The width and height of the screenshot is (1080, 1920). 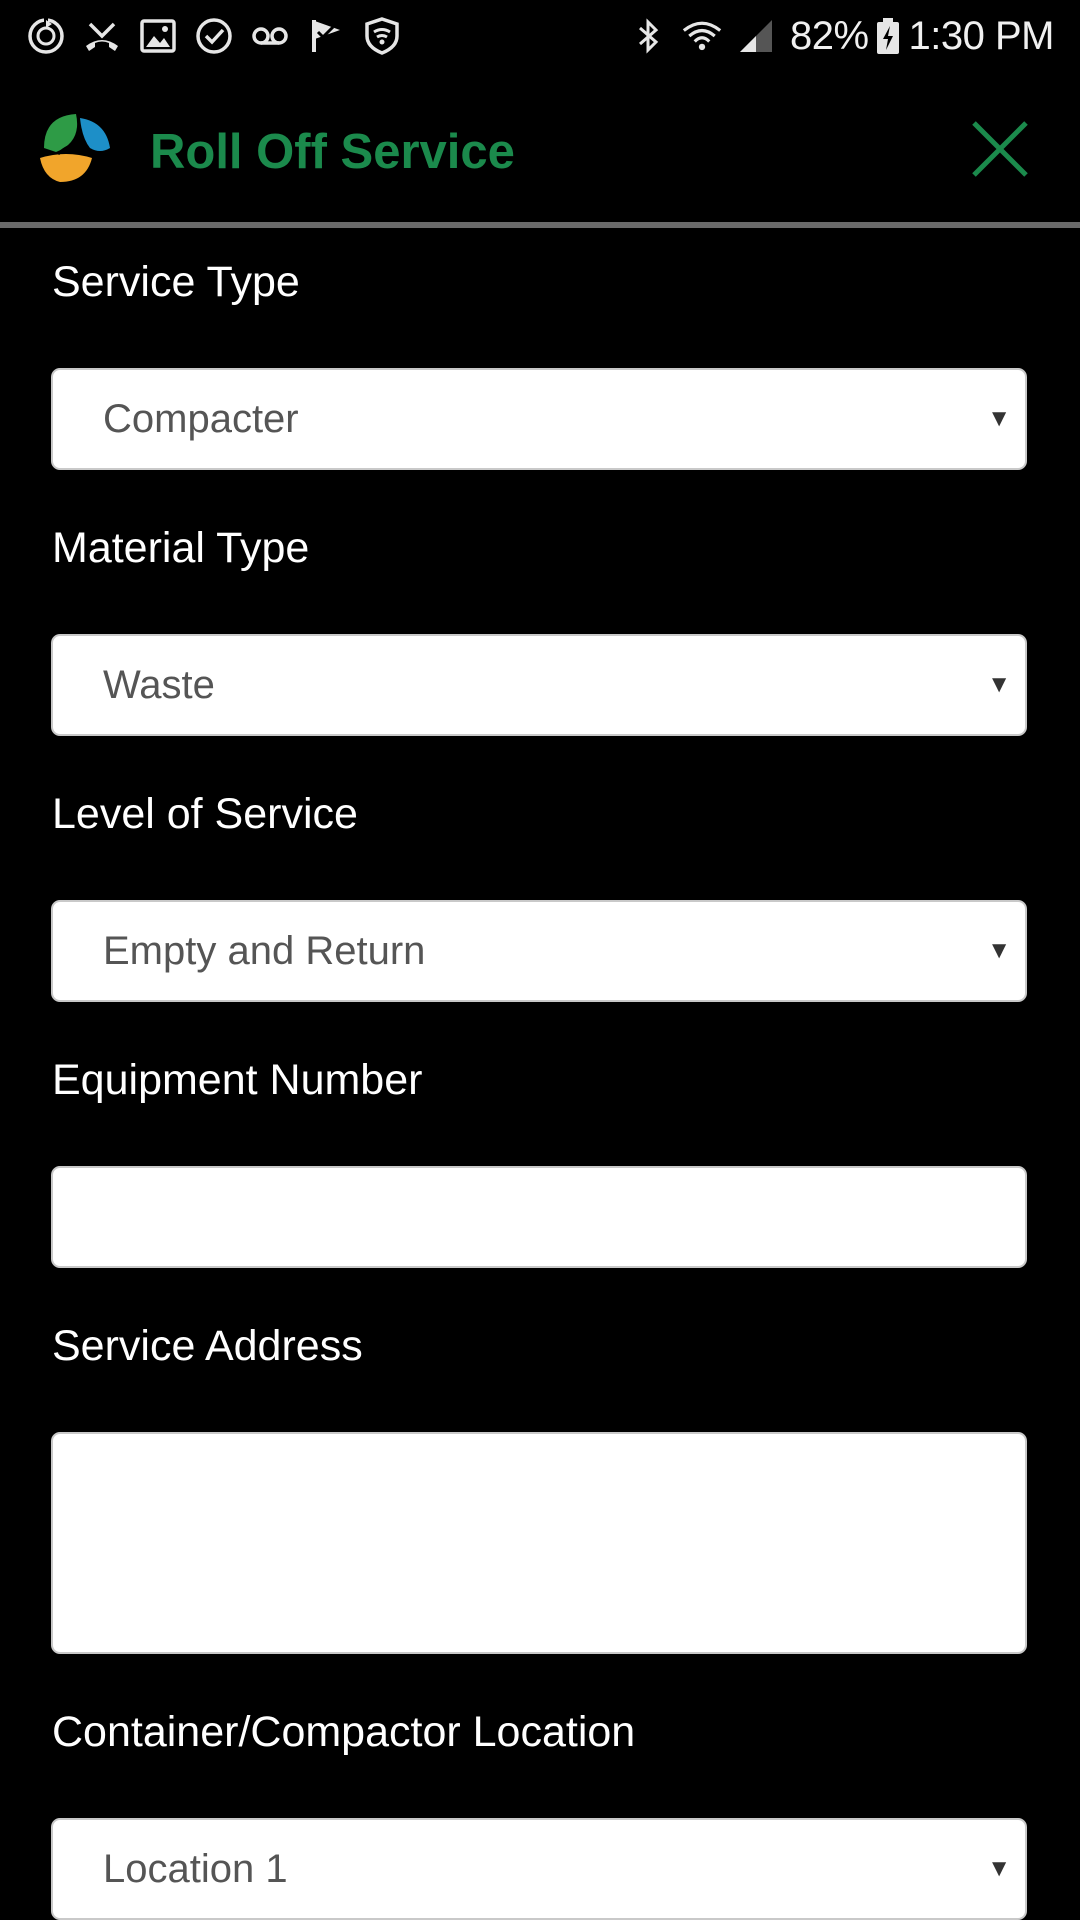 What do you see at coordinates (176, 282) in the screenshot?
I see `service-type-label: Service Type` at bounding box center [176, 282].